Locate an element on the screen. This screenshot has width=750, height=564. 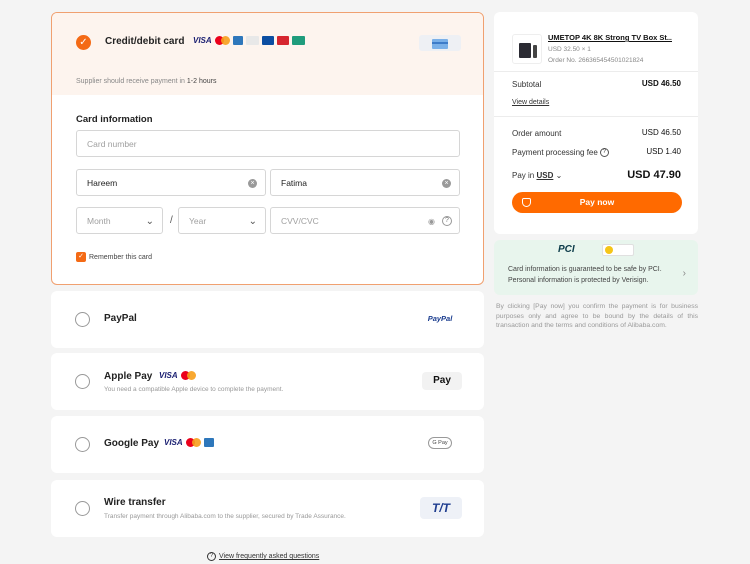
chevron-right-icon: › is located at coordinates (684, 273).